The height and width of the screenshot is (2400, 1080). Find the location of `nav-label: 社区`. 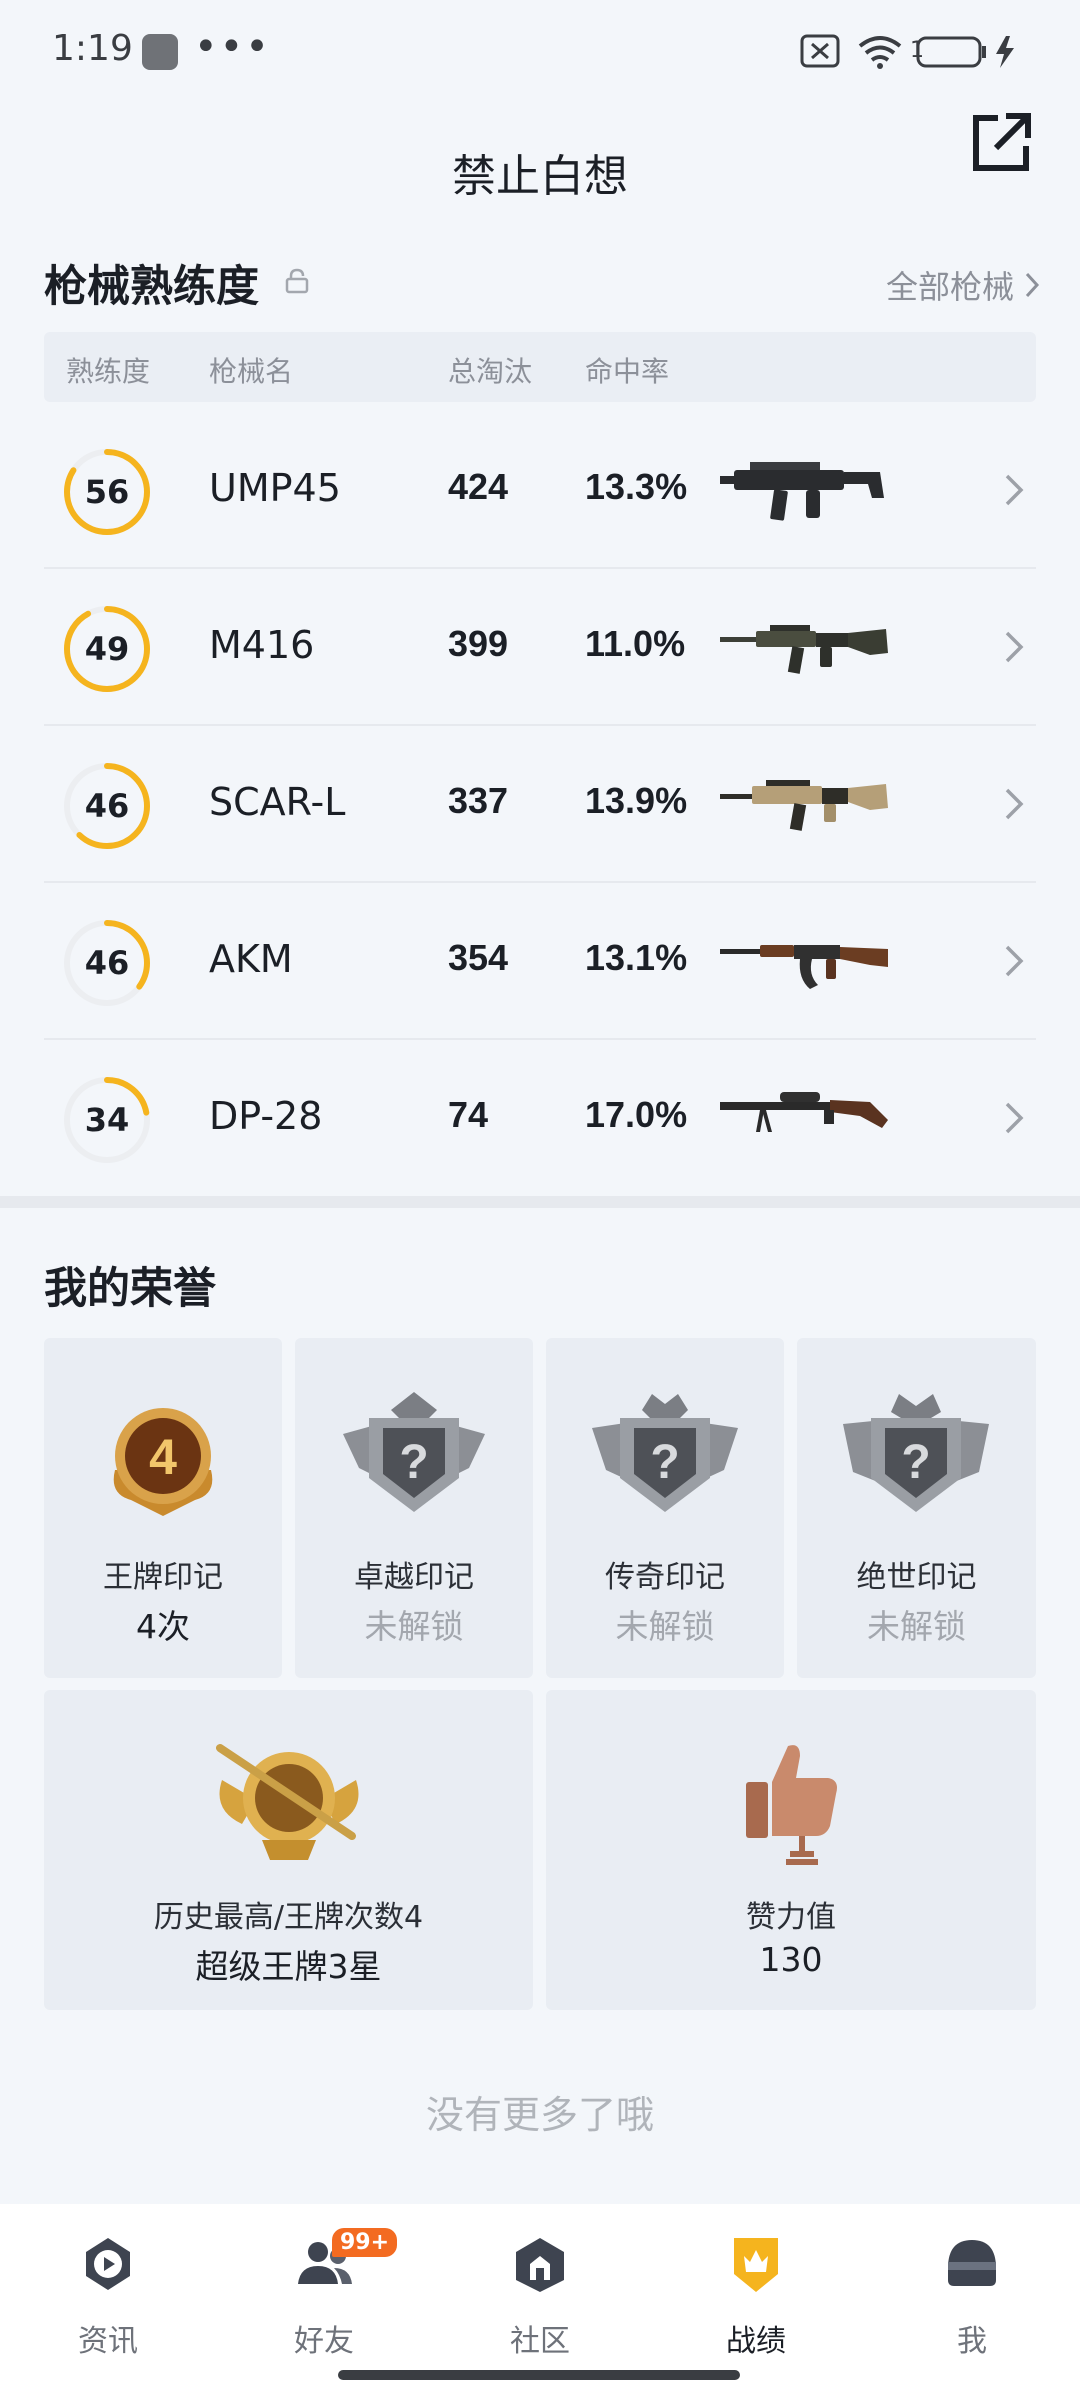

nav-label: 社区 is located at coordinates (540, 2341).